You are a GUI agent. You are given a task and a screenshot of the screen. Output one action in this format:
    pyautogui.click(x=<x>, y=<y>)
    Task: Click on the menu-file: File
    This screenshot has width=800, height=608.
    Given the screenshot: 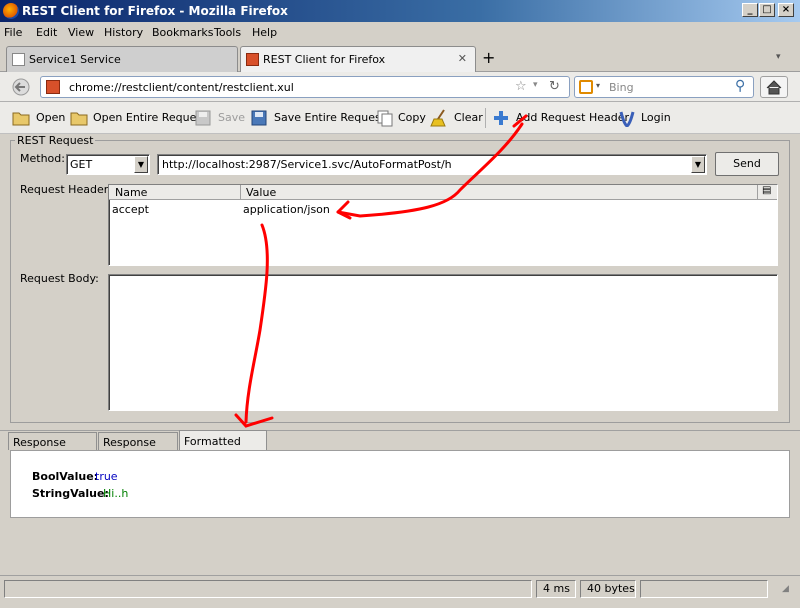 What is the action you would take?
    pyautogui.click(x=13, y=32)
    